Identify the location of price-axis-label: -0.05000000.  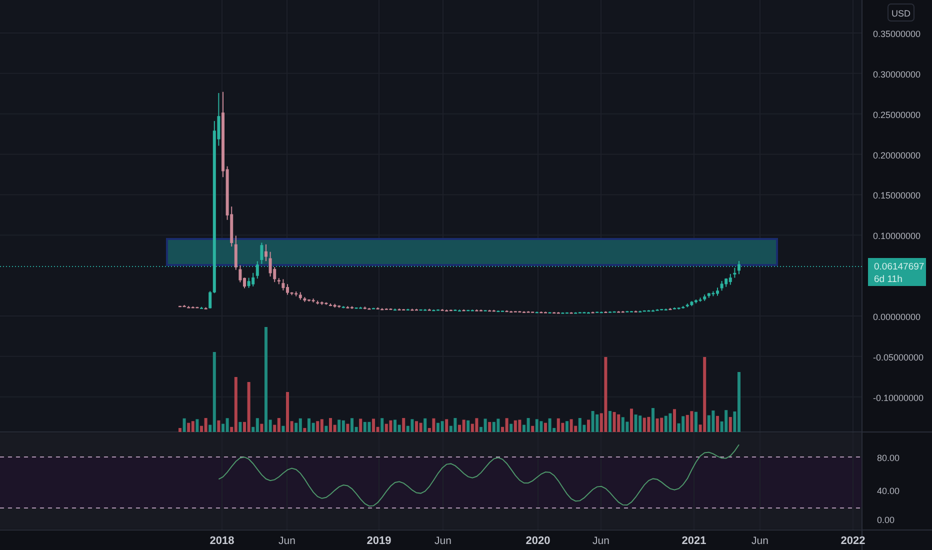
(898, 357).